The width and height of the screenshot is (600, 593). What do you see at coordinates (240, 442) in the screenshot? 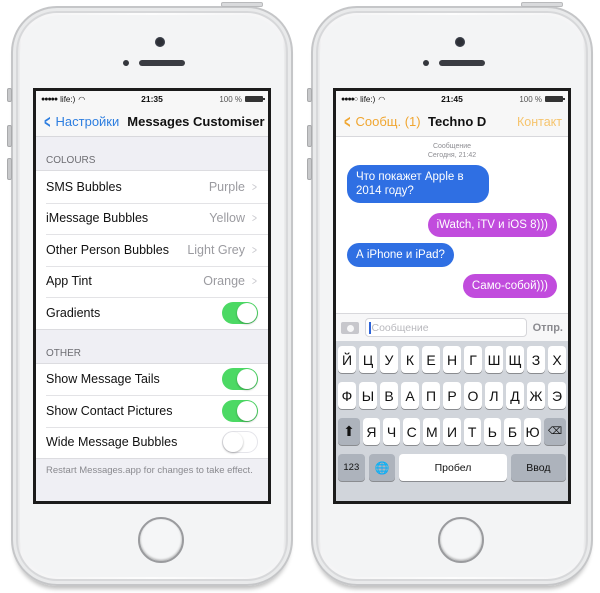
I see `wide-bubbles-toggle` at bounding box center [240, 442].